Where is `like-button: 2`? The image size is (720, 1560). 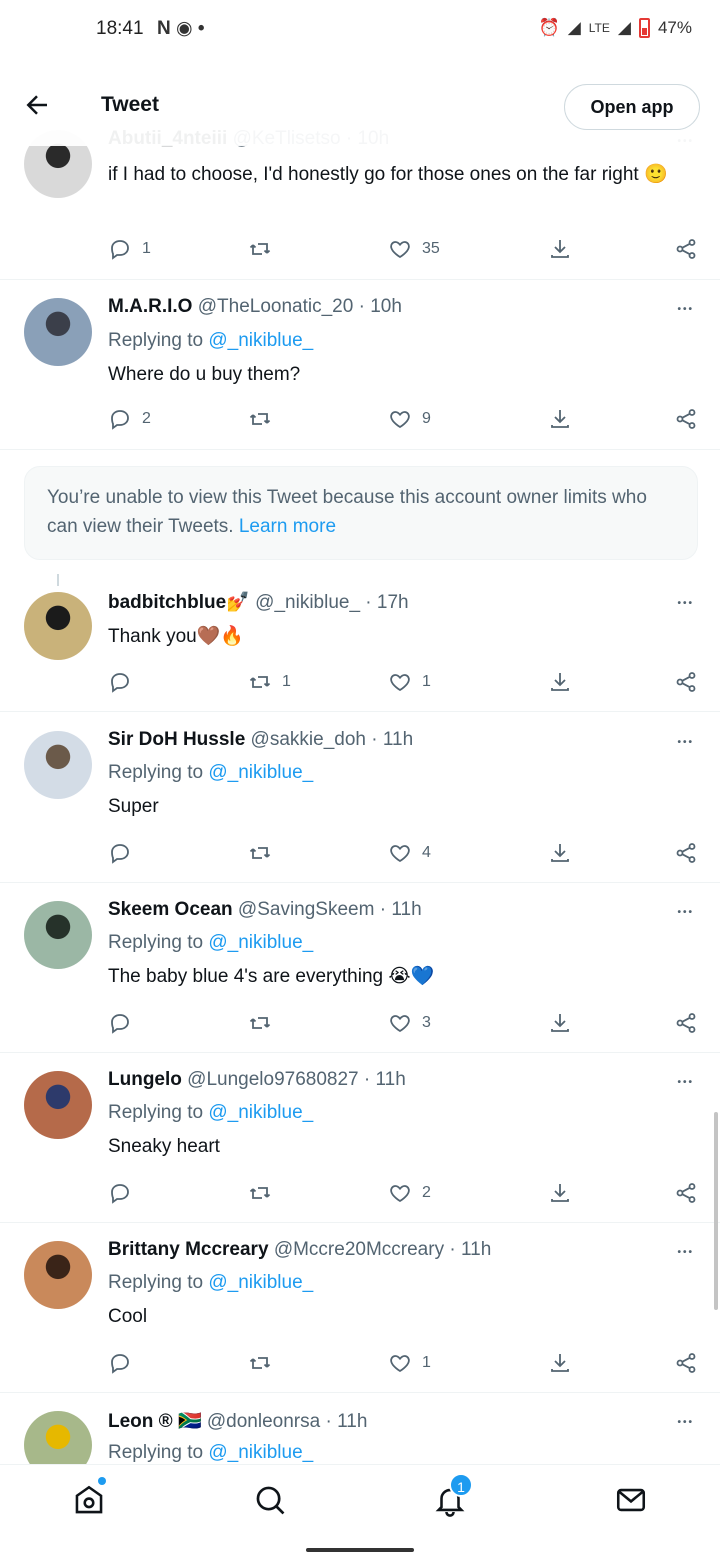
like-button: 2 is located at coordinates (409, 1193).